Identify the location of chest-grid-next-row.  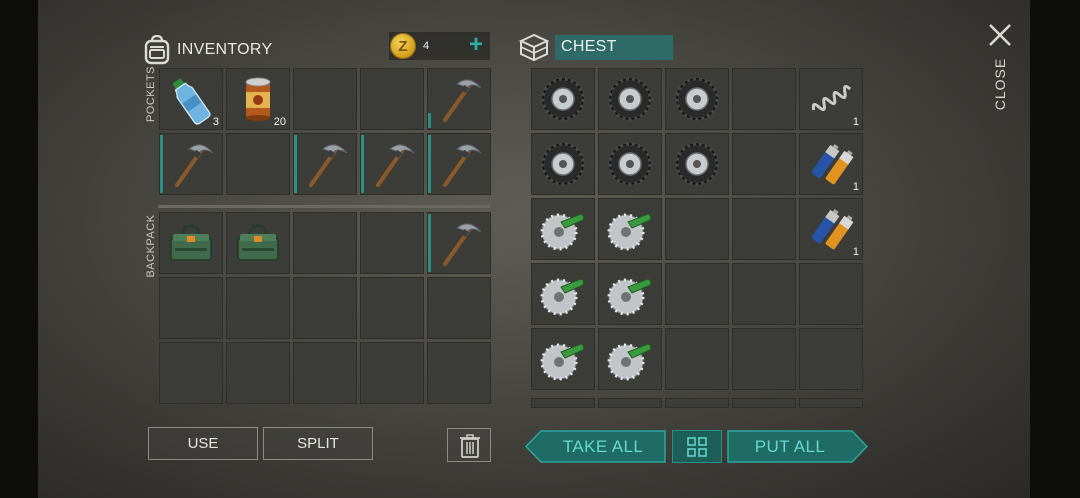
(697, 403).